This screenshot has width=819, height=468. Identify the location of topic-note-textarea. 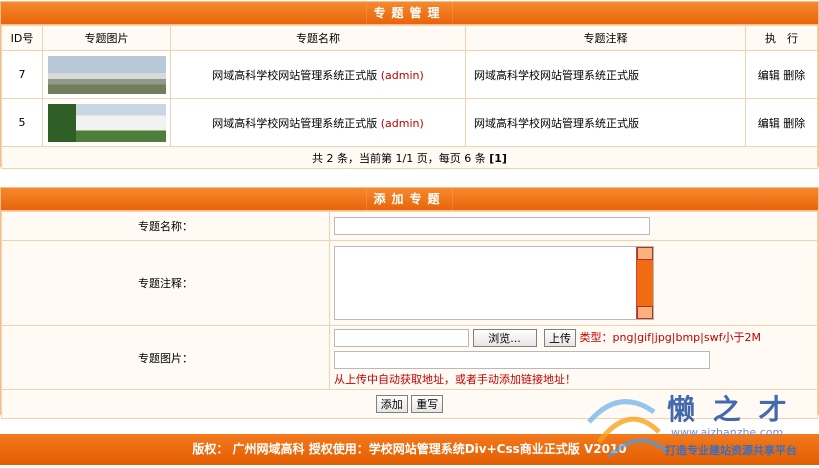
(494, 283).